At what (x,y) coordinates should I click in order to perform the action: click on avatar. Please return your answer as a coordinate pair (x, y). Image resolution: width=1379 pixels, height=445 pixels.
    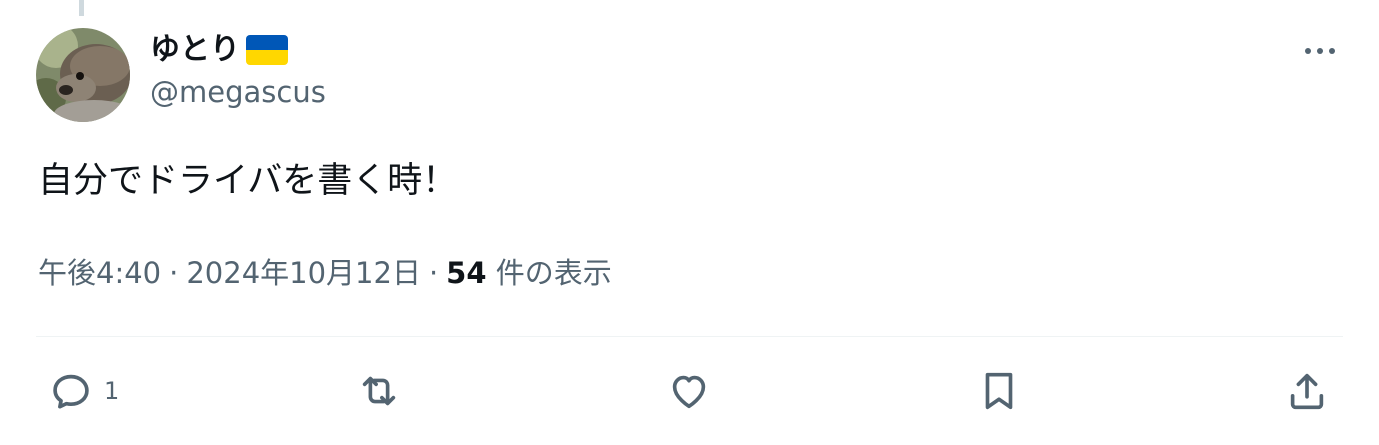
    Looking at the image, I should click on (83, 75).